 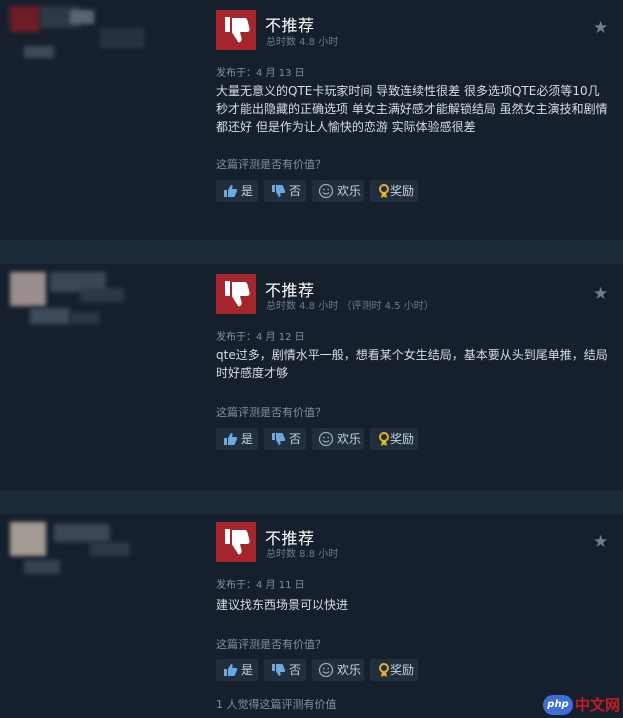 What do you see at coordinates (260, 337) in the screenshot?
I see `posted-date: 发布于：4 月 12 日` at bounding box center [260, 337].